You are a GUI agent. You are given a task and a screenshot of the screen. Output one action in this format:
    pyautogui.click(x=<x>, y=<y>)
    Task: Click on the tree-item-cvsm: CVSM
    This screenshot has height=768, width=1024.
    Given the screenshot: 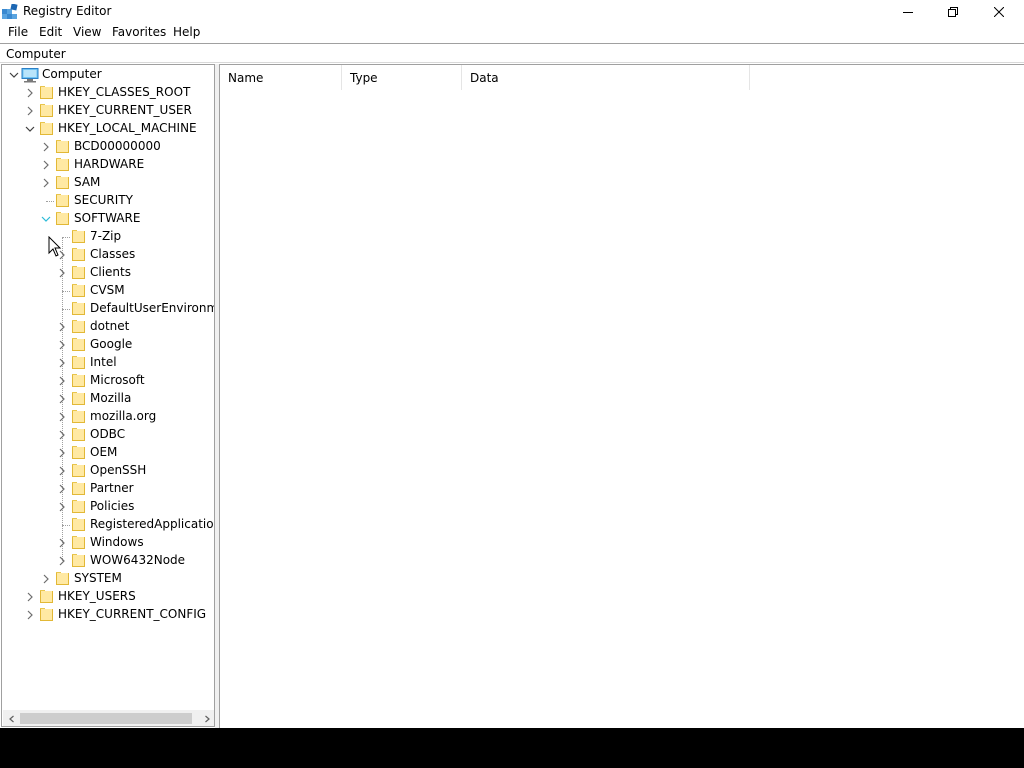 What is the action you would take?
    pyautogui.click(x=108, y=291)
    